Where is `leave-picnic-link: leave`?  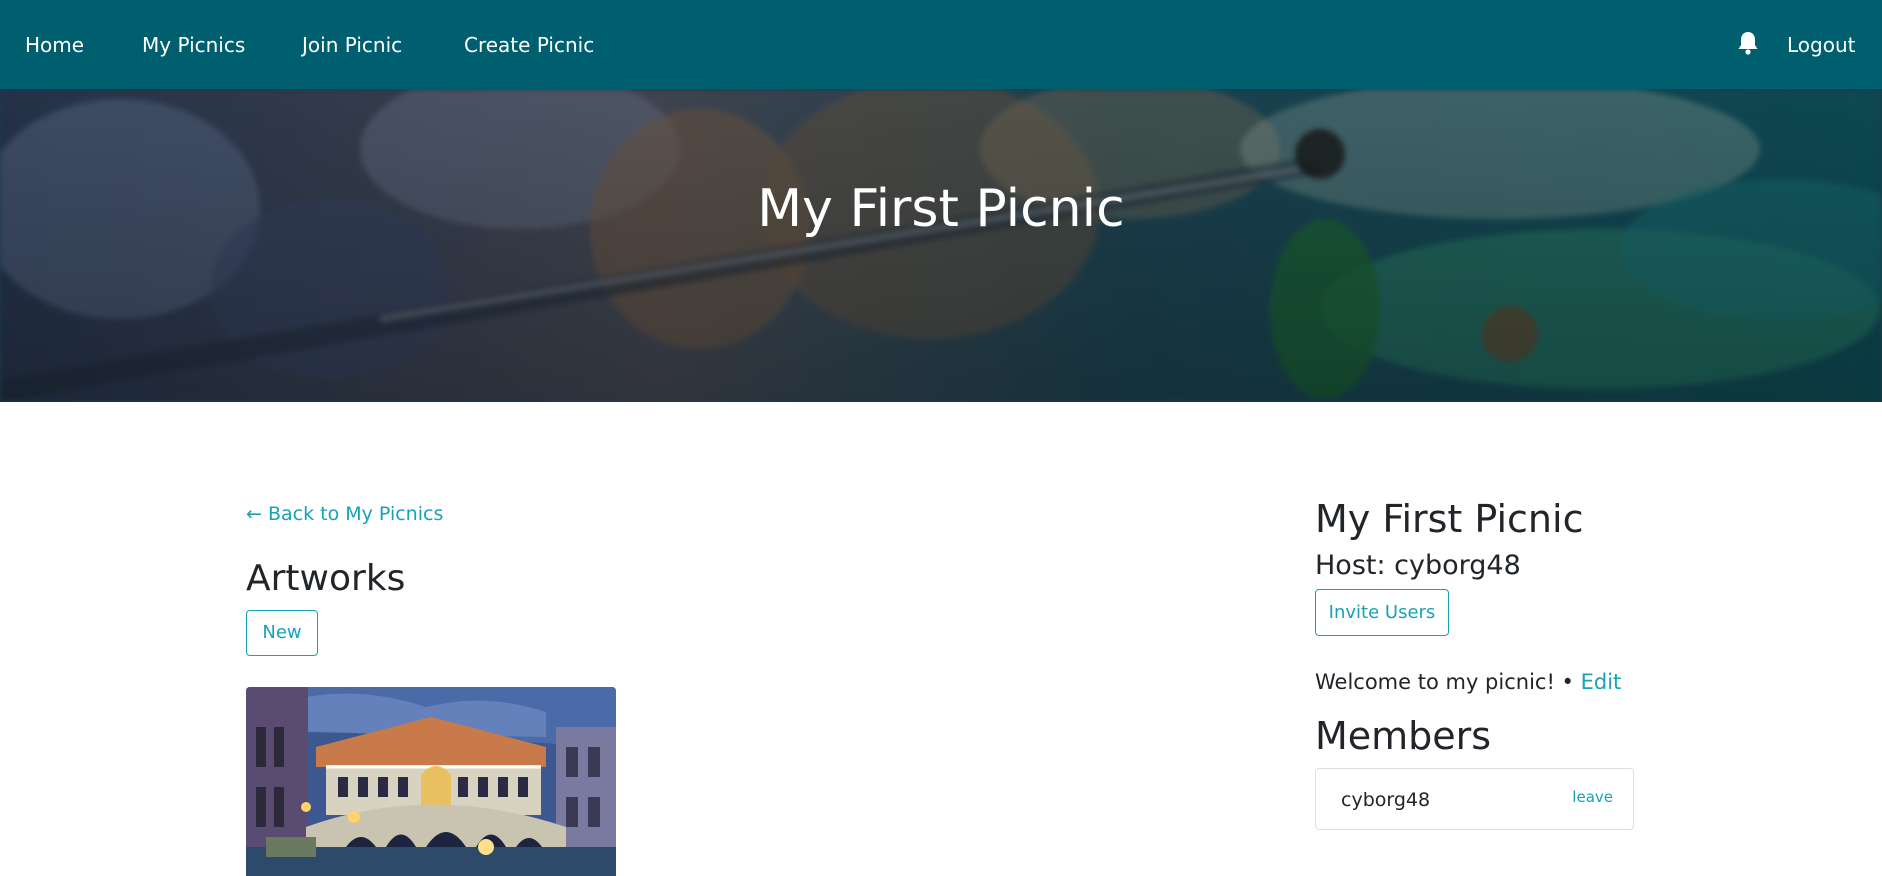 leave-picnic-link: leave is located at coordinates (1592, 797).